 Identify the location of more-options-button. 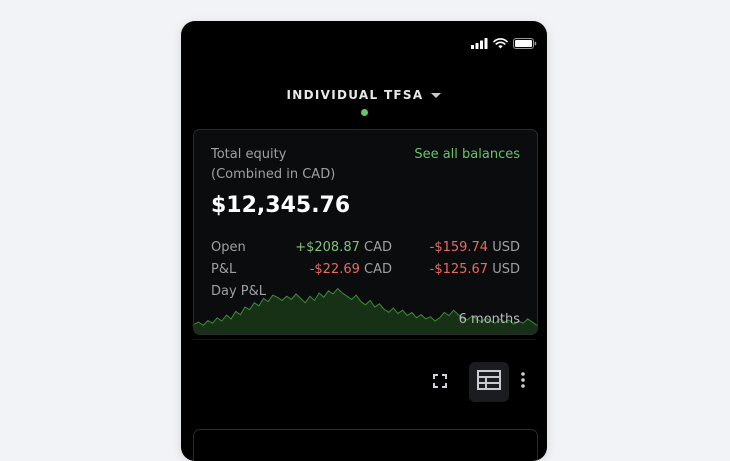
(523, 382).